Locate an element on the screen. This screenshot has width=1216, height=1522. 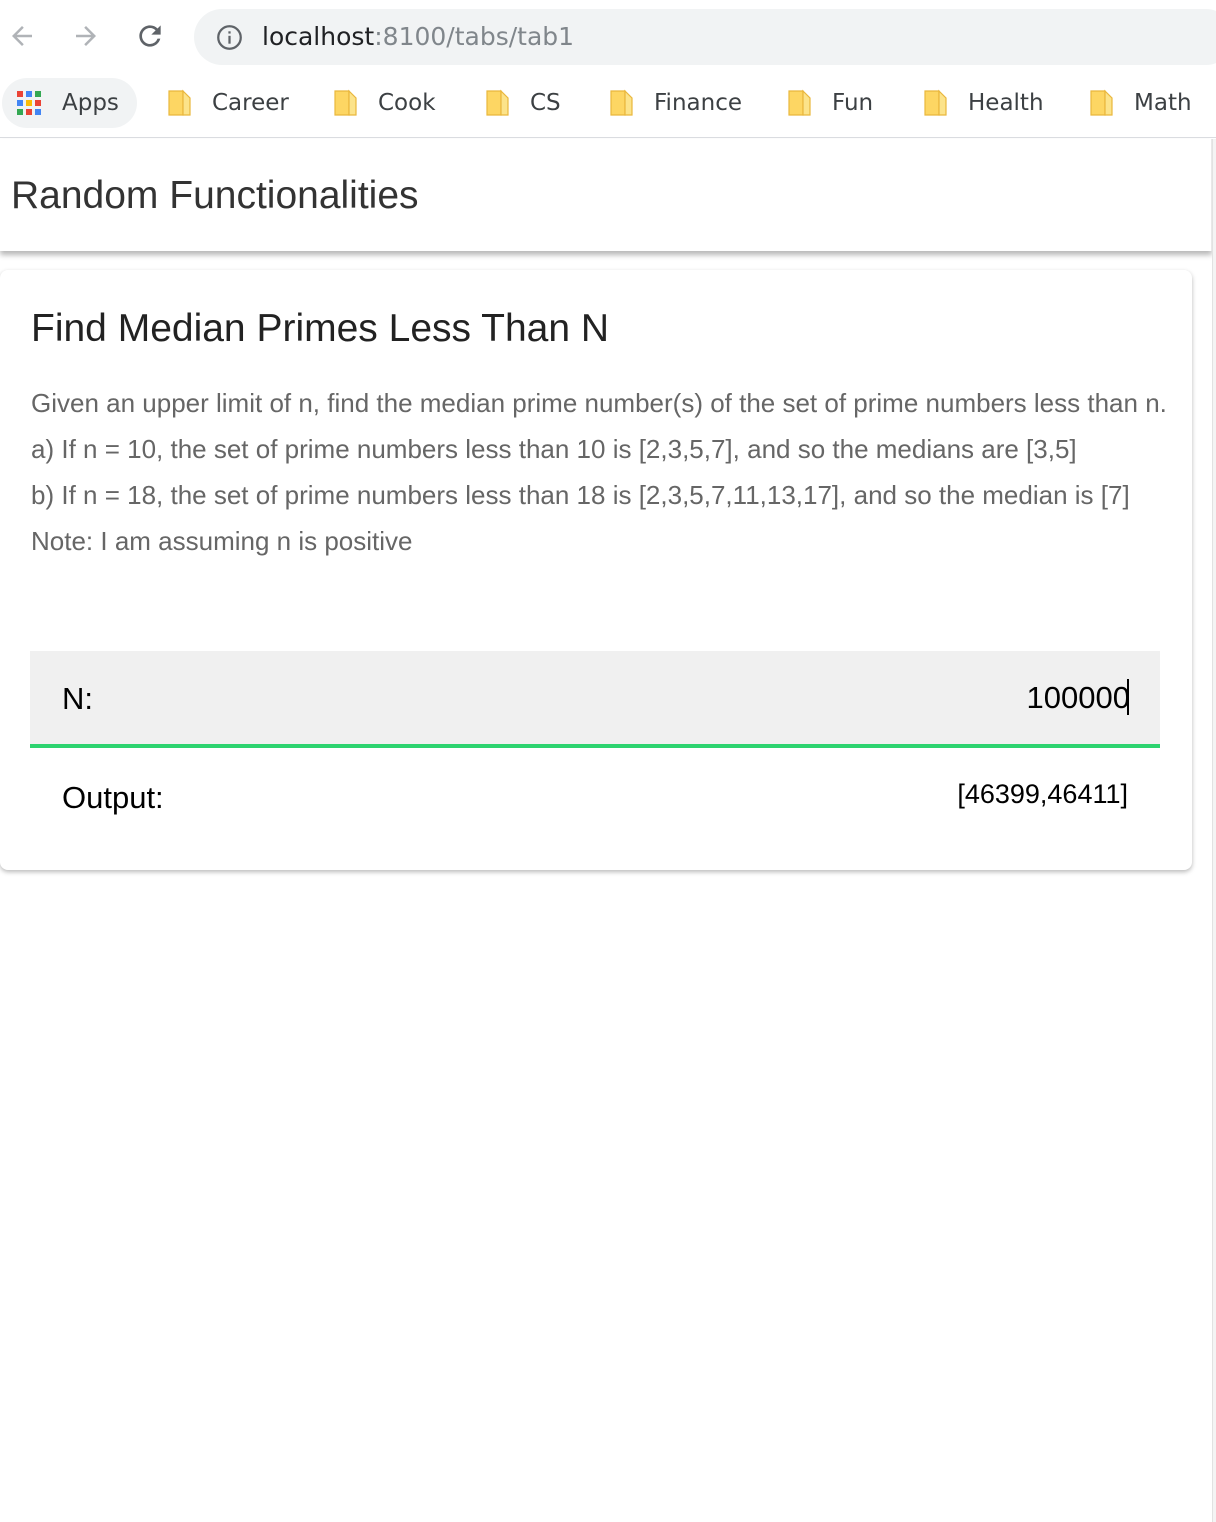
url-host: localhost is located at coordinates (318, 36).